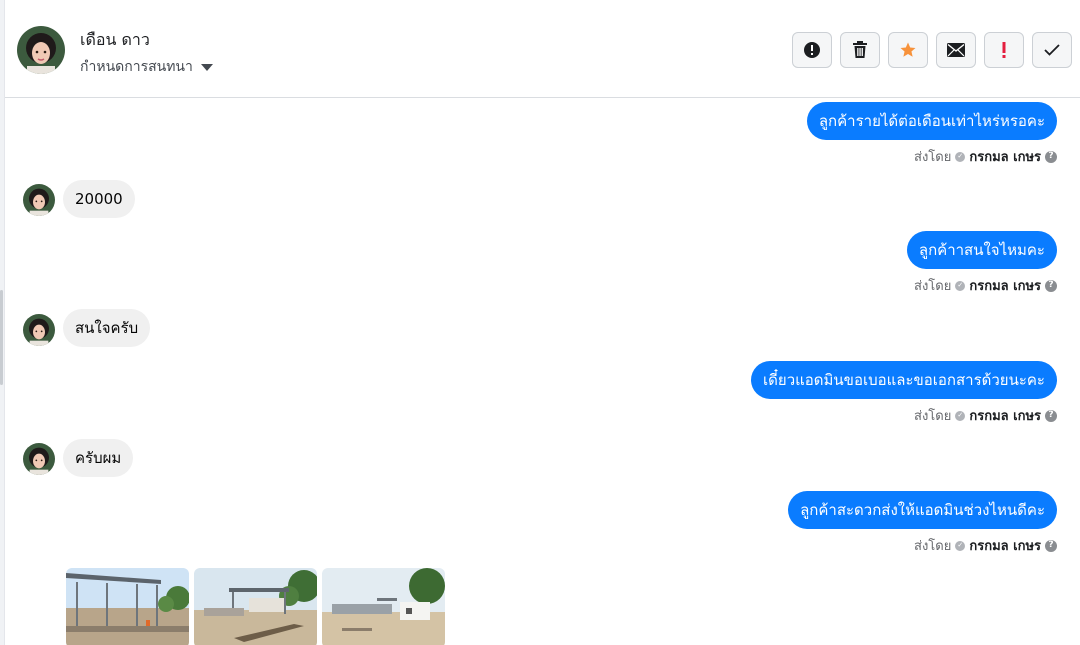  I want to click on mark-important-button, so click(1004, 50).